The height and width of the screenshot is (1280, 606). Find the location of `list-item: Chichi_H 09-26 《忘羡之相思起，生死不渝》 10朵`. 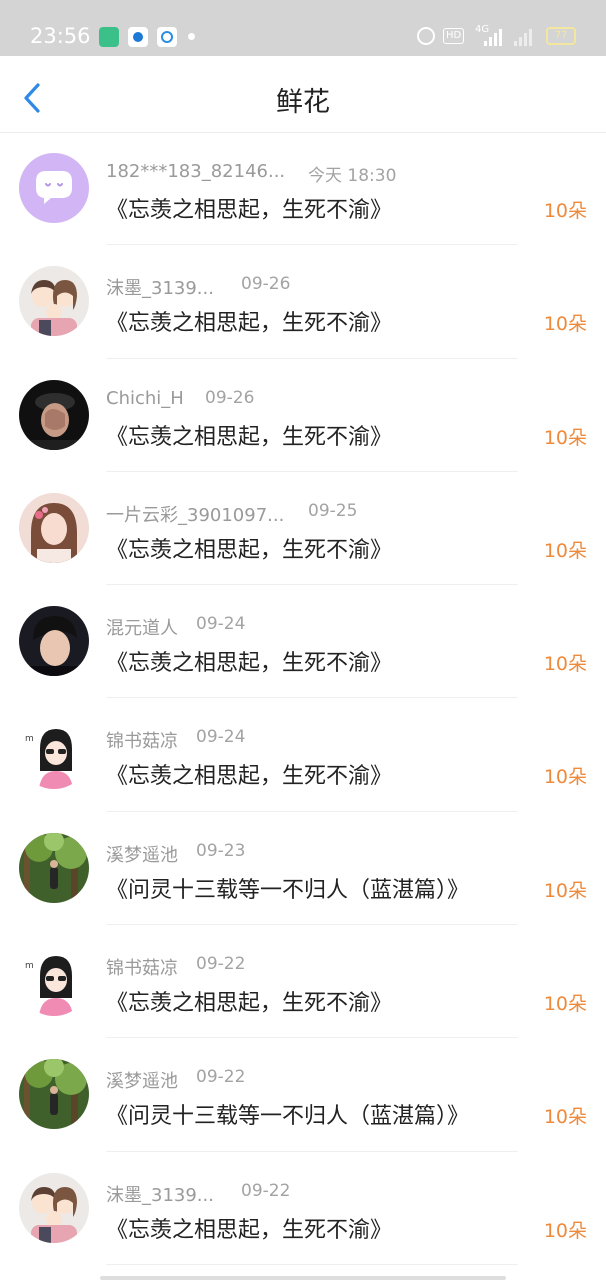

list-item: Chichi_H 09-26 《忘羡之相思起，生死不渝》 10朵 is located at coordinates (303, 415).